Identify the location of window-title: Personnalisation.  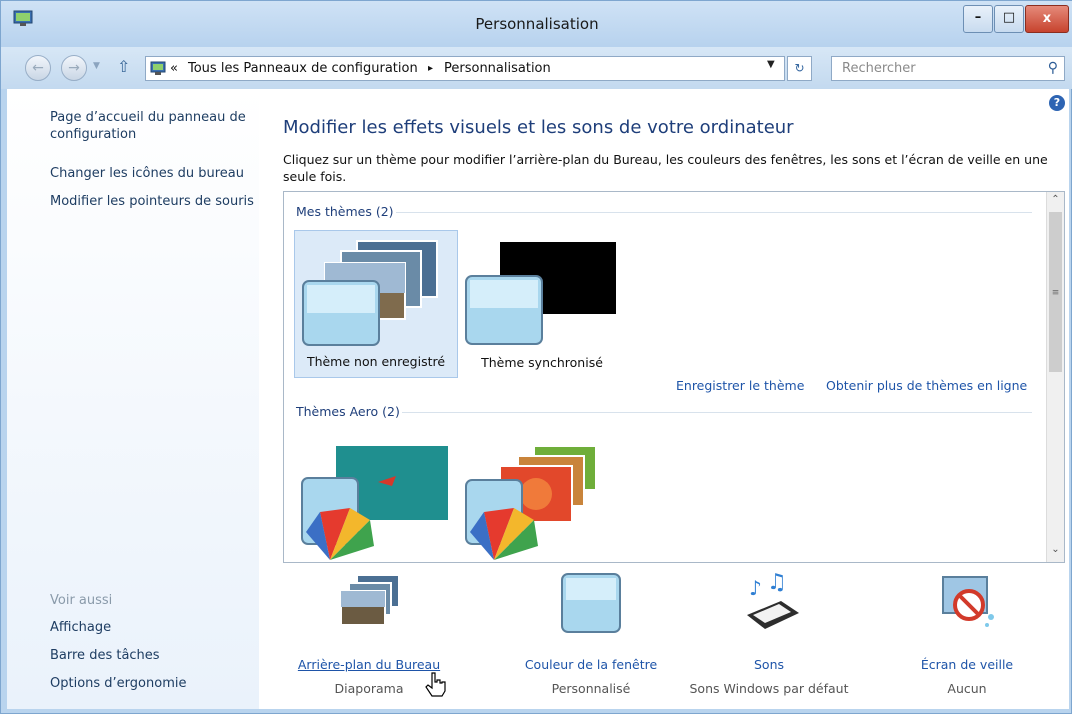
(537, 24).